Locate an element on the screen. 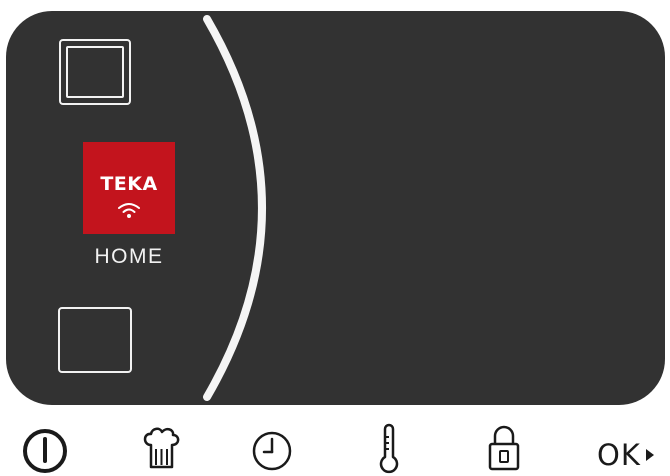 This screenshot has height=476, width=670. power-icon is located at coordinates (45, 451).